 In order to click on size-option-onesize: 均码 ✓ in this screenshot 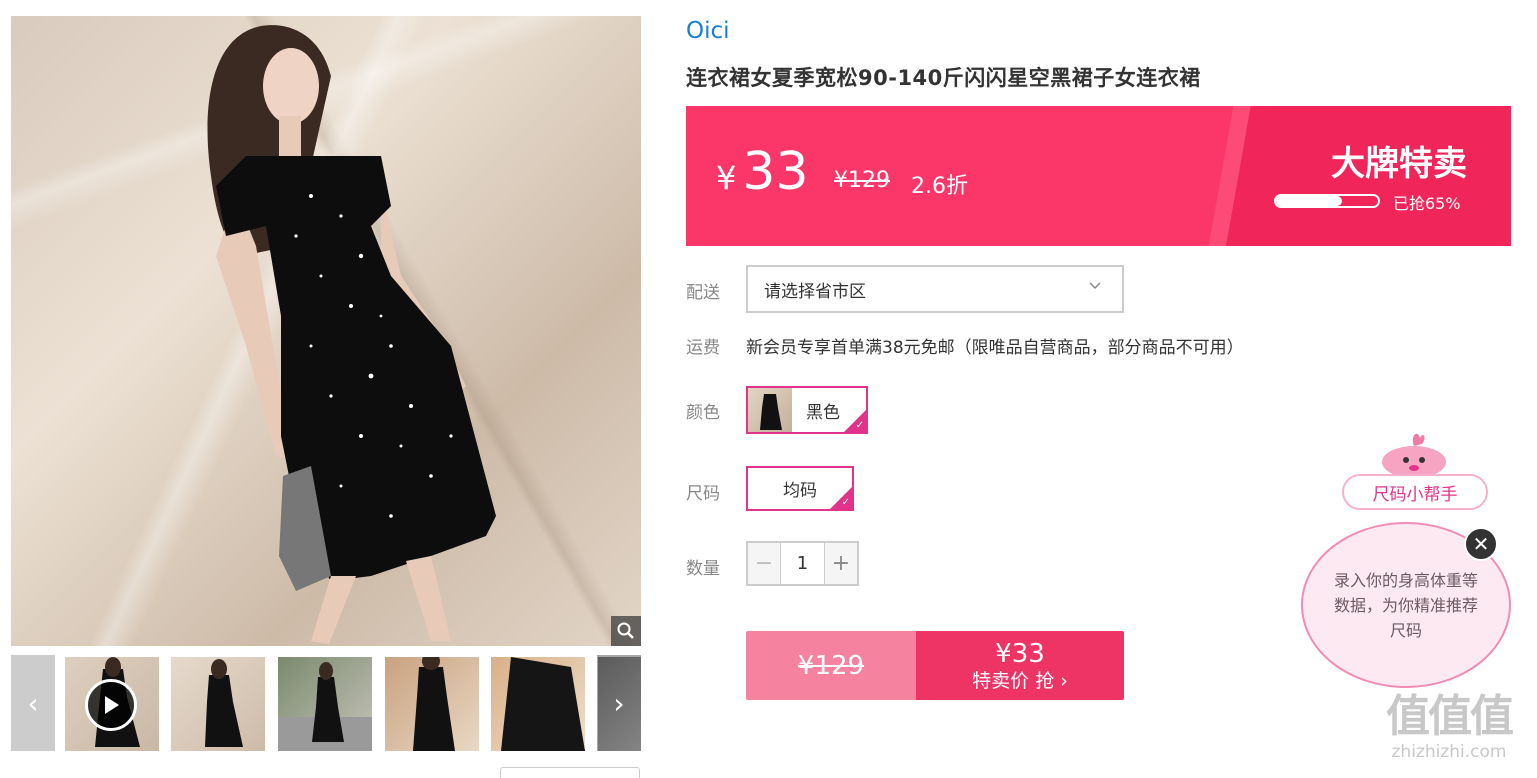, I will do `click(800, 488)`.